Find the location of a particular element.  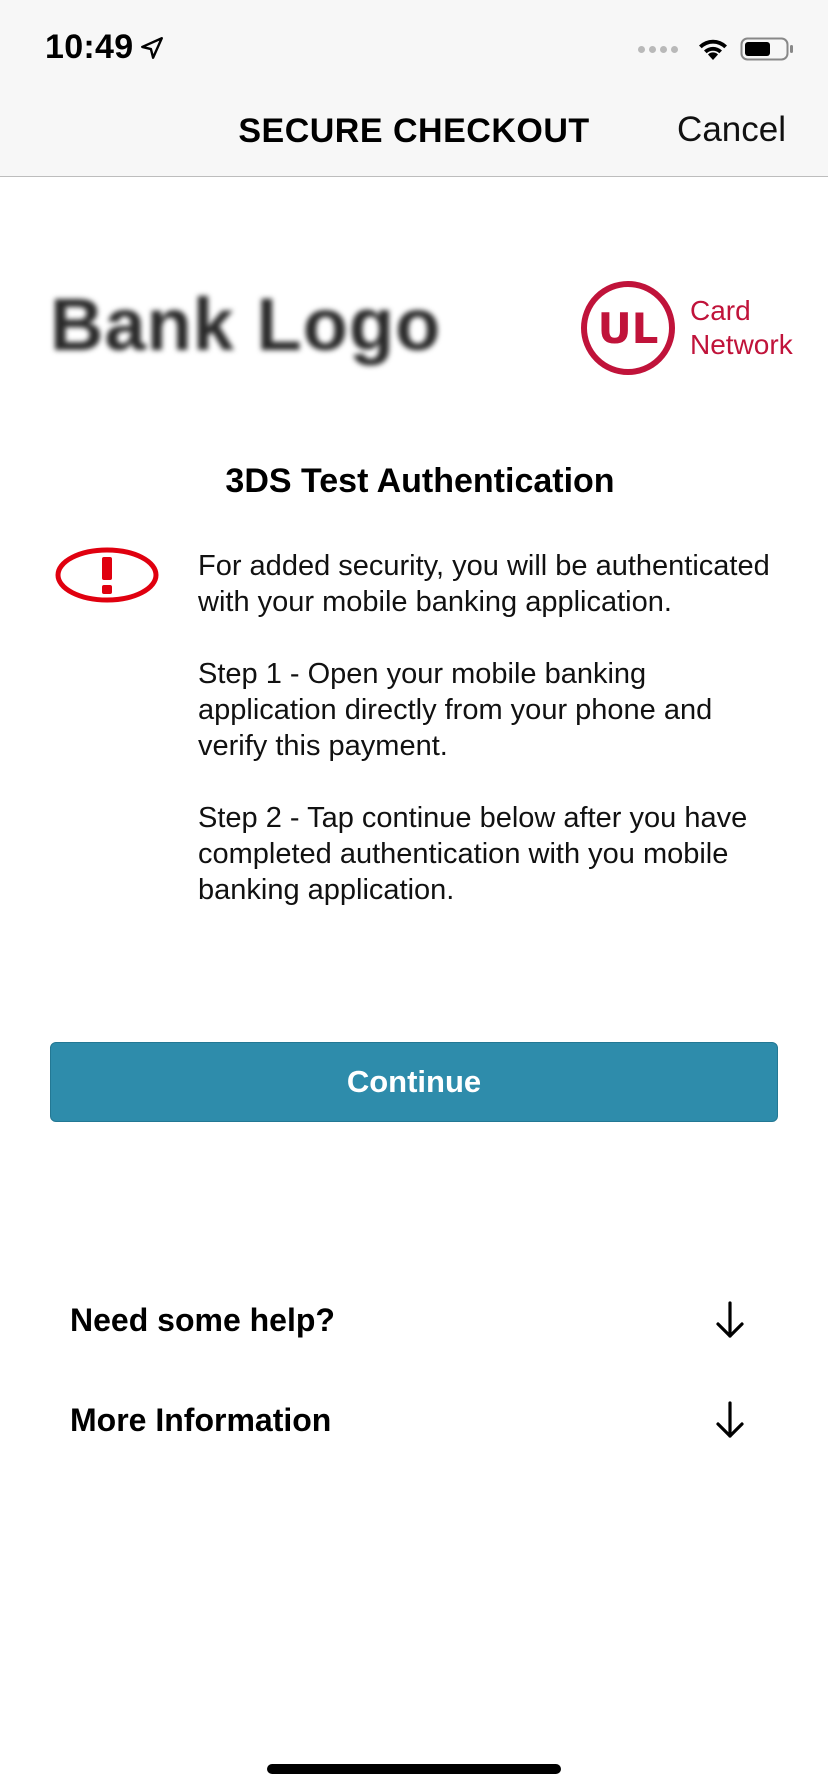

status-time: 10:49 is located at coordinates (105, 47).